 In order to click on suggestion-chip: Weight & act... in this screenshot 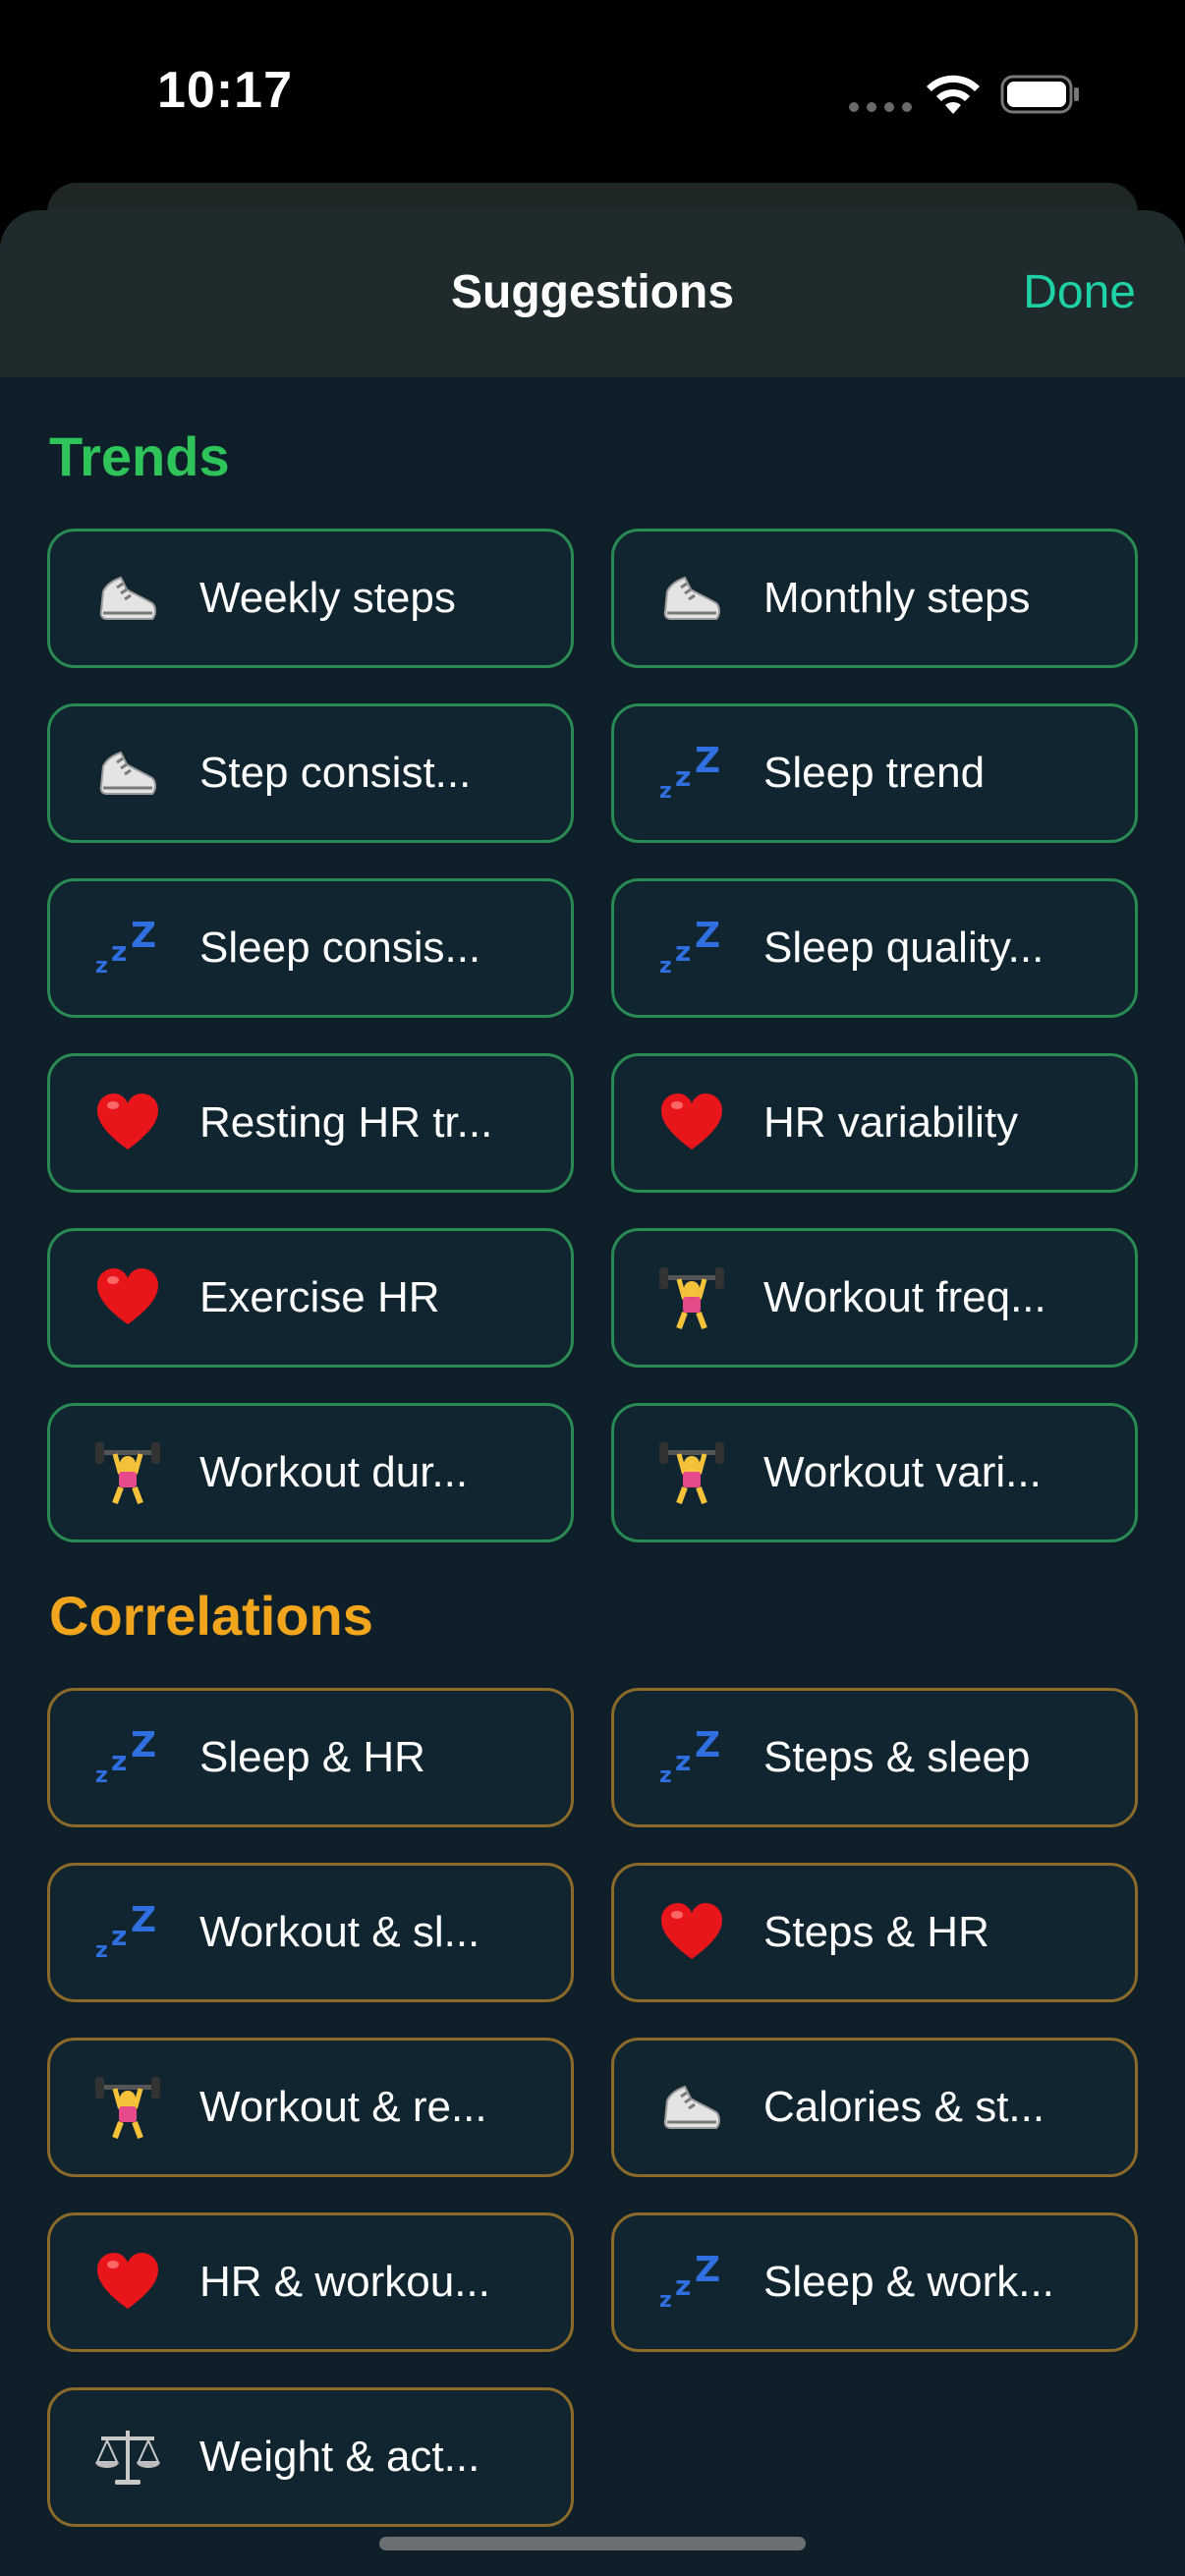, I will do `click(311, 2457)`.